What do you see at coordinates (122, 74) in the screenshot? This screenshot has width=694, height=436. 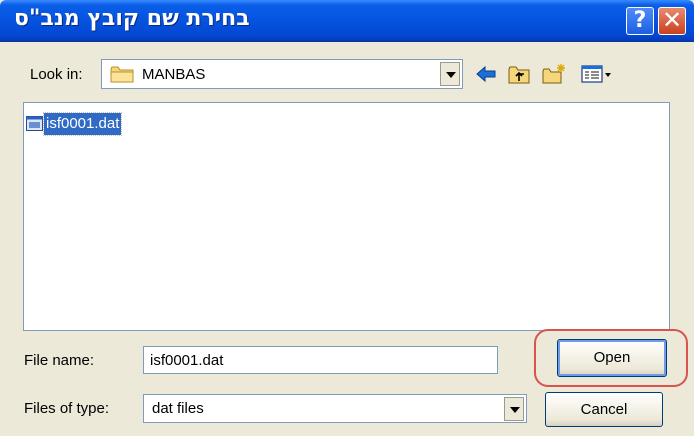 I see `folder-icon` at bounding box center [122, 74].